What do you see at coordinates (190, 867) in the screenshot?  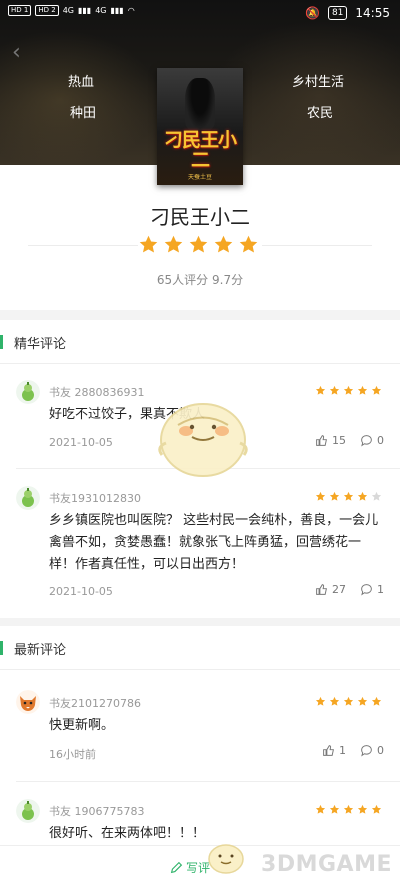 I see `write-review-button: 写评` at bounding box center [190, 867].